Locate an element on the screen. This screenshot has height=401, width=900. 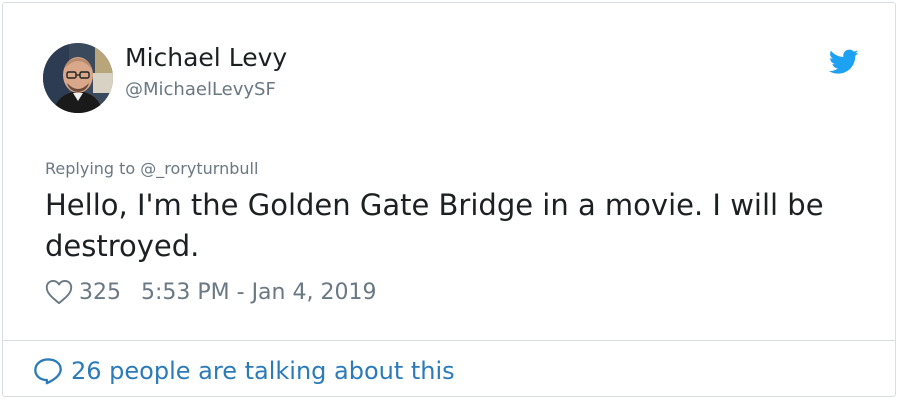
speech-bubble-icon is located at coordinates (48, 371).